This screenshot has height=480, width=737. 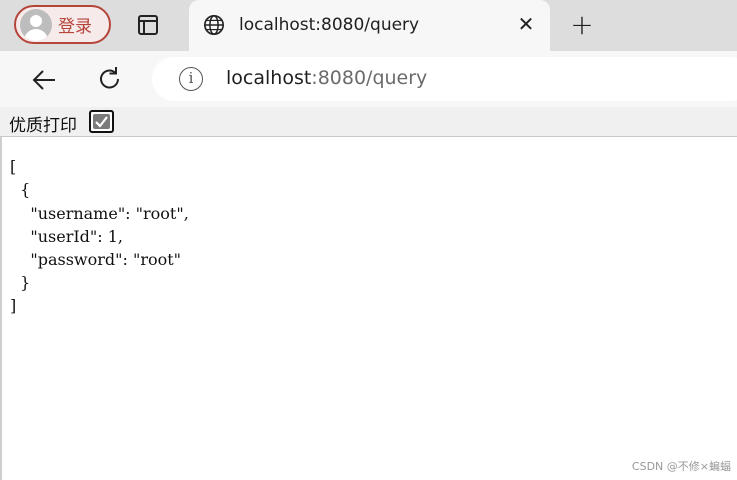 I want to click on profile-label: 登录, so click(x=75, y=27).